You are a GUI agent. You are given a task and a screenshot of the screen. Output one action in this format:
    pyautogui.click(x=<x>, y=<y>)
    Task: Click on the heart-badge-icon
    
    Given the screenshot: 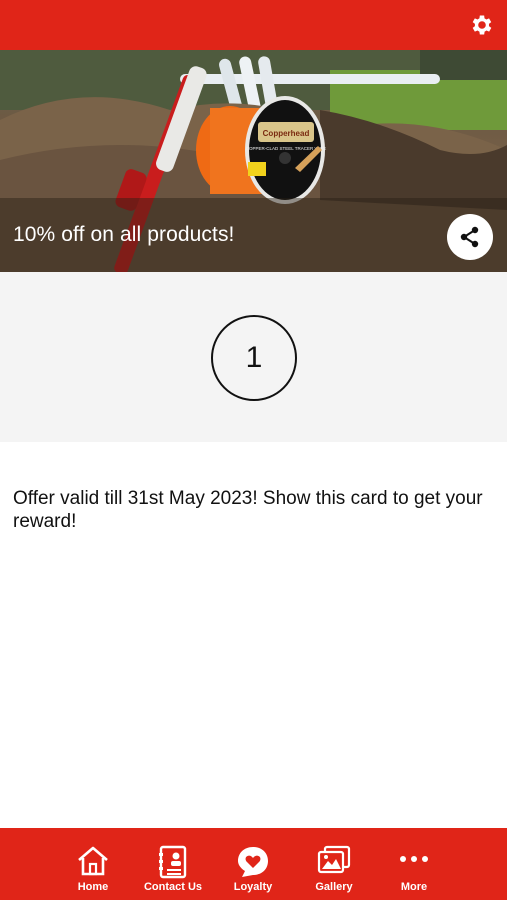 What is the action you would take?
    pyautogui.click(x=253, y=862)
    